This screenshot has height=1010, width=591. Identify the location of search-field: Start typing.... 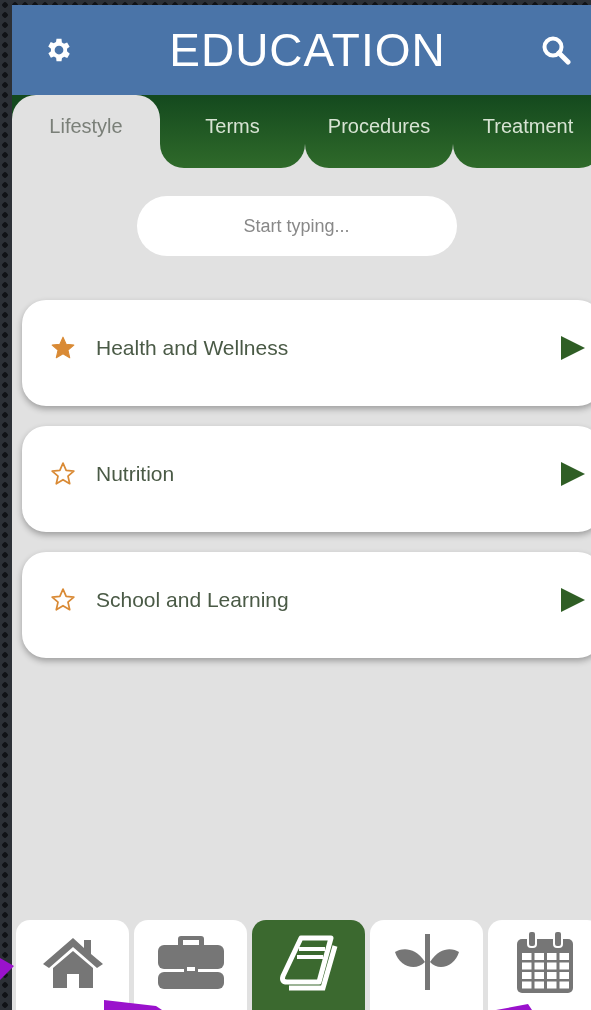
(296, 226).